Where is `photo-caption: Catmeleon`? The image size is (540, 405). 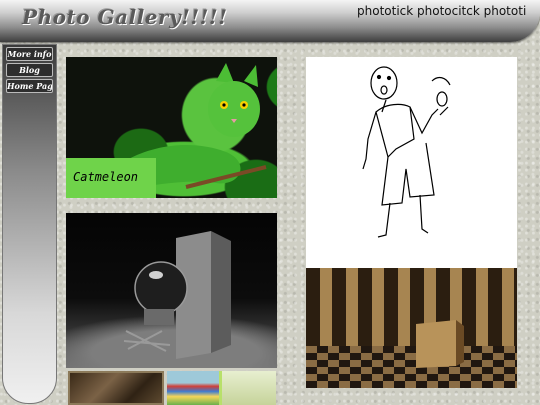
photo-caption: Catmeleon is located at coordinates (106, 177).